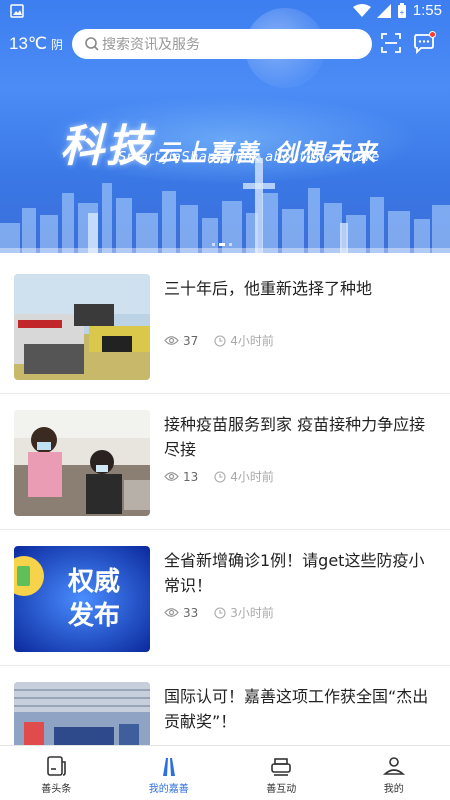 This screenshot has width=450, height=800. Describe the element at coordinates (281, 767) in the screenshot. I see `interact-icon` at that location.